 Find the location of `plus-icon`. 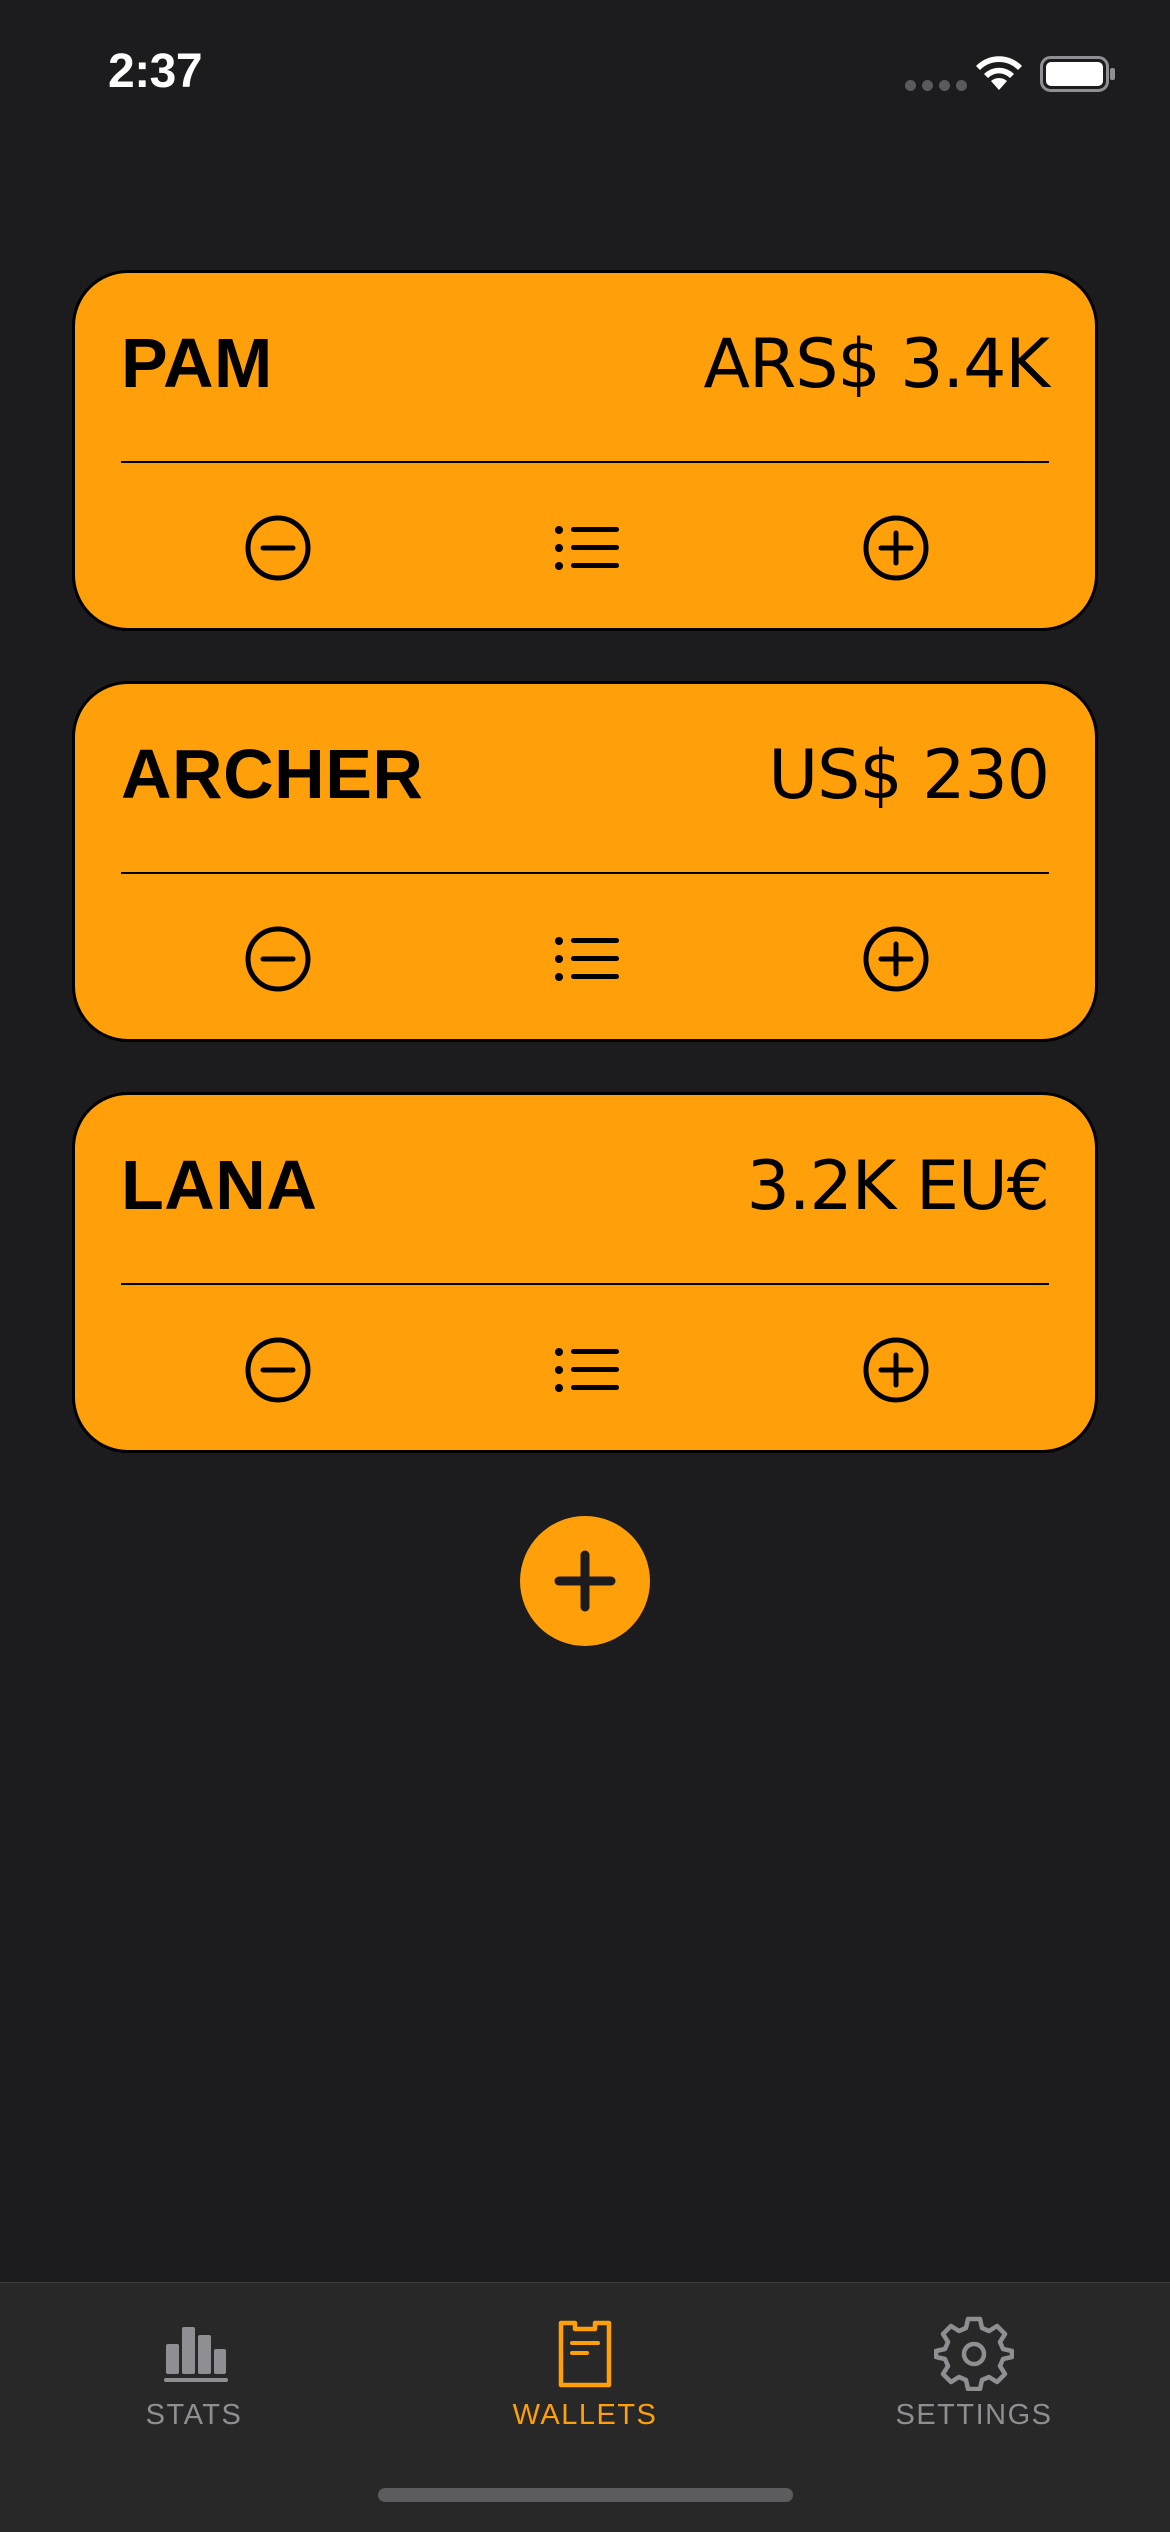

plus-icon is located at coordinates (585, 1581).